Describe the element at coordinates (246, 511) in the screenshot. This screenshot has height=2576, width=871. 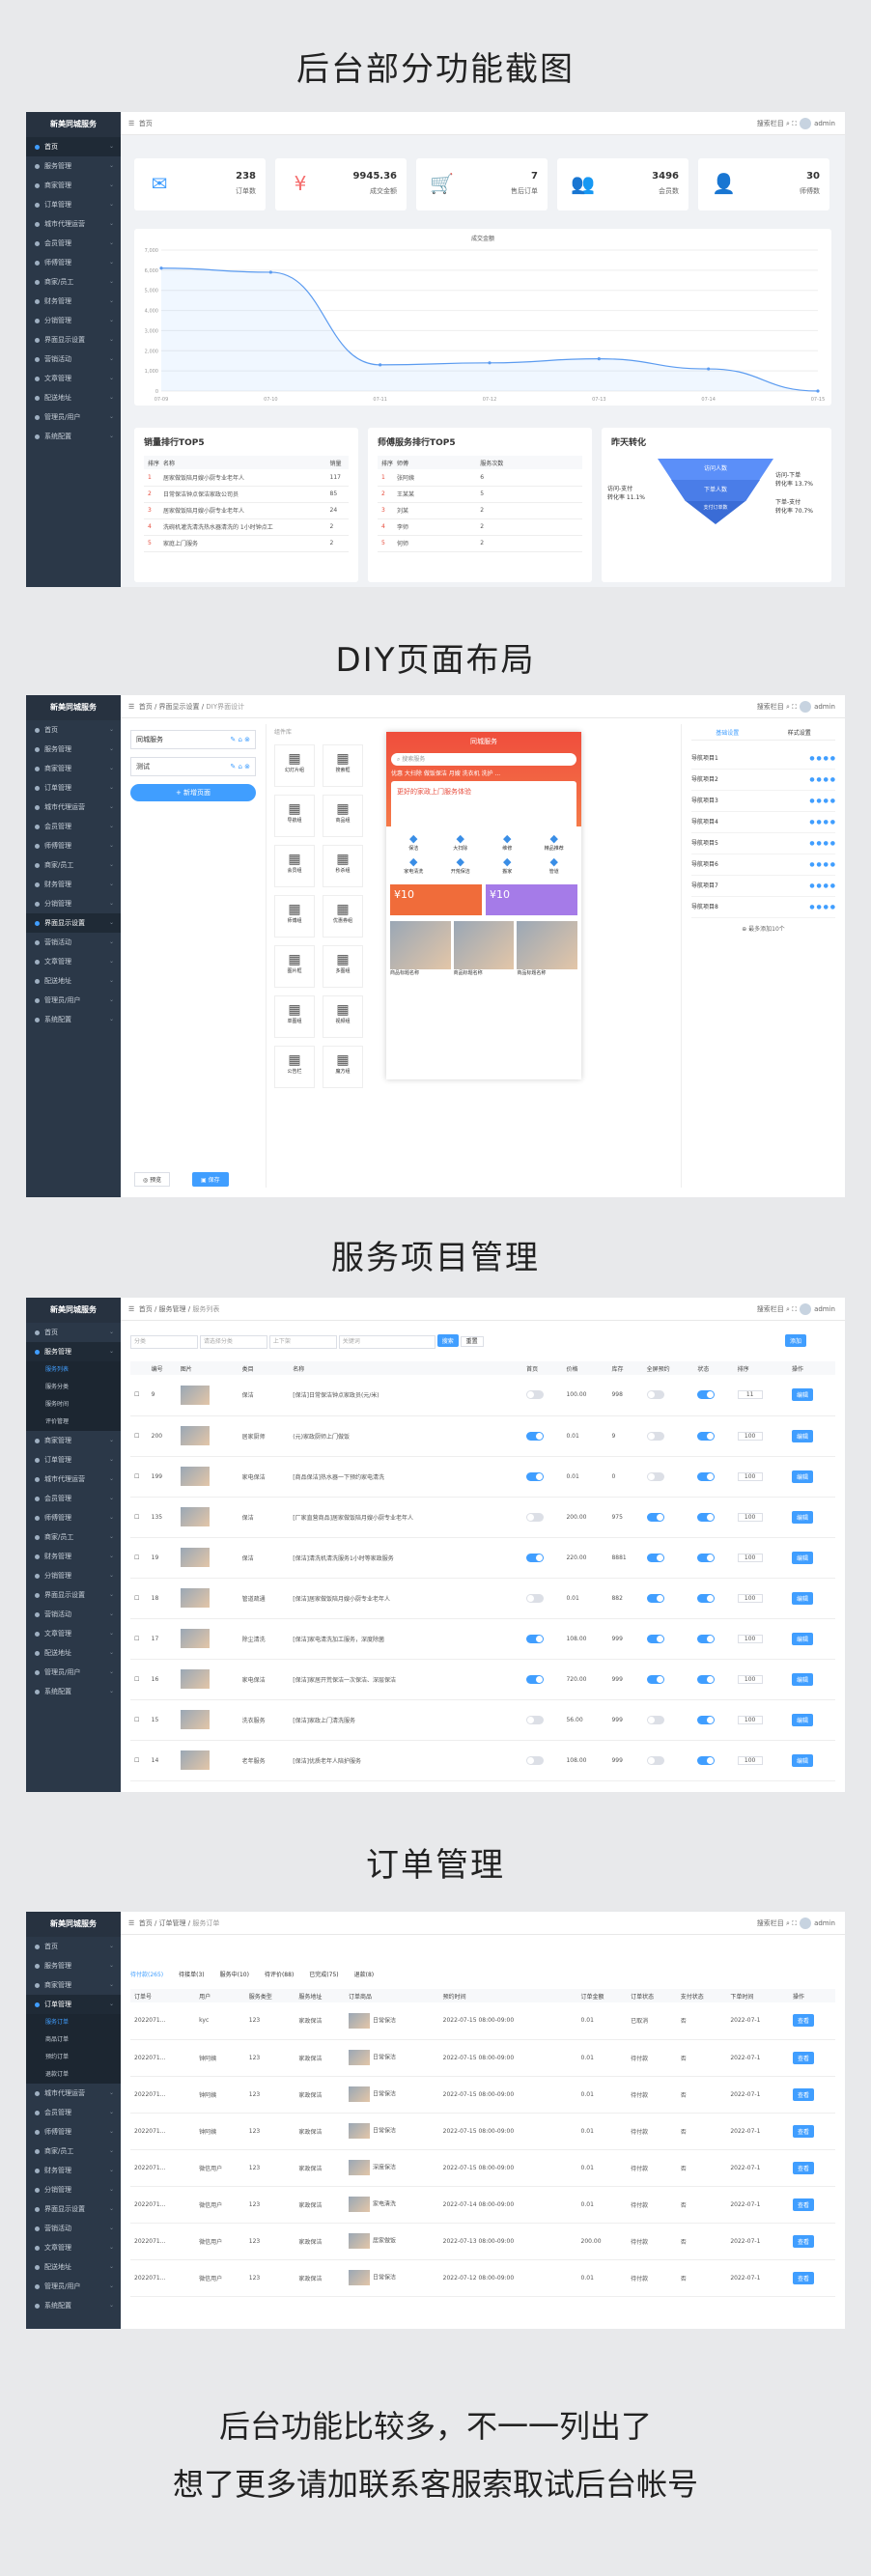
I see `table-row: 3 居家做饭陪月嫂小厨专业老年人 24` at that location.